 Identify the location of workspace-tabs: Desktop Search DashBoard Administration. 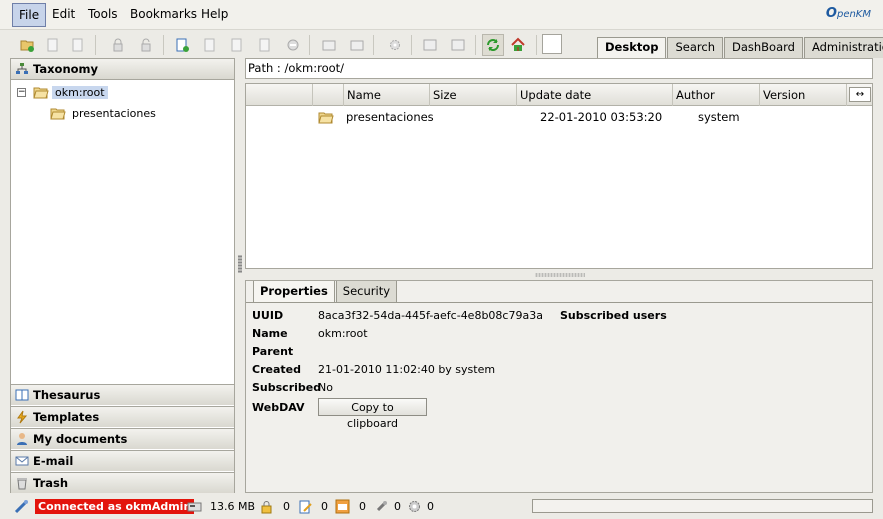
(740, 47).